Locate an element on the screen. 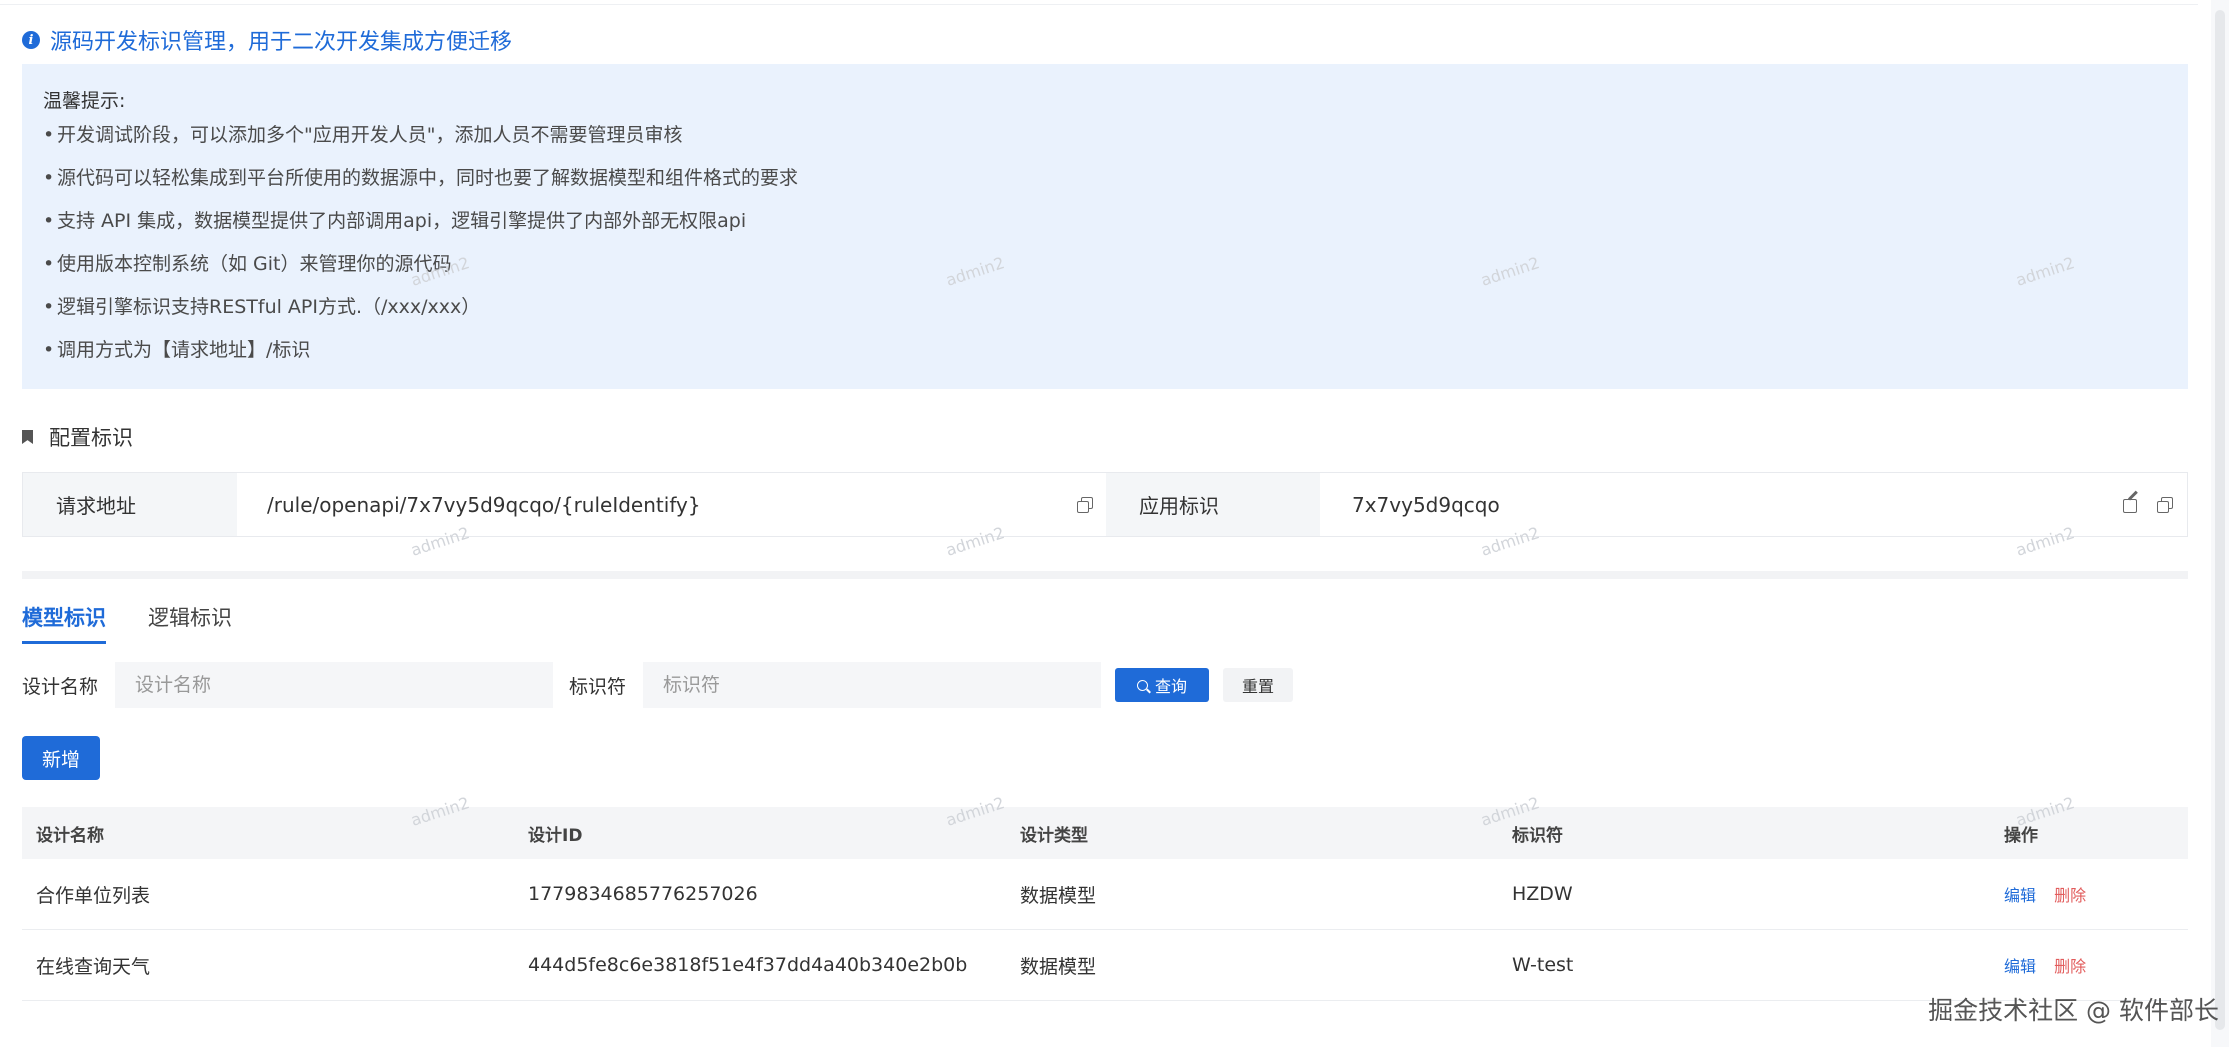 The image size is (2229, 1047). filter-bar: 设计名称 标识符 查询 重置 is located at coordinates (658, 685).